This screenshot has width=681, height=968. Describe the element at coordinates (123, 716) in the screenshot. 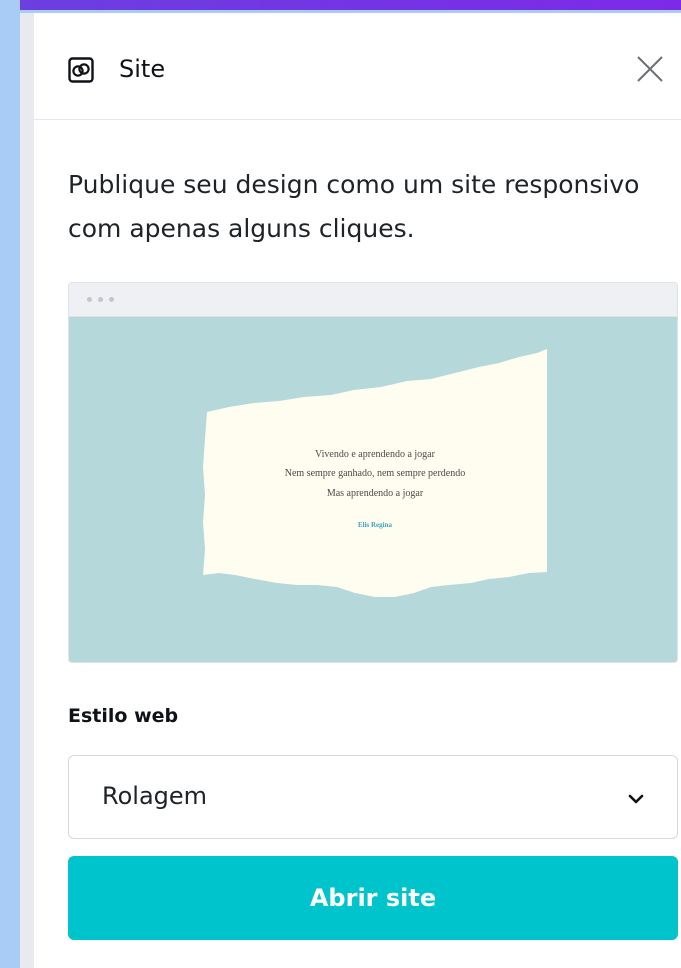

I see `web-style-label: Estilo web` at that location.